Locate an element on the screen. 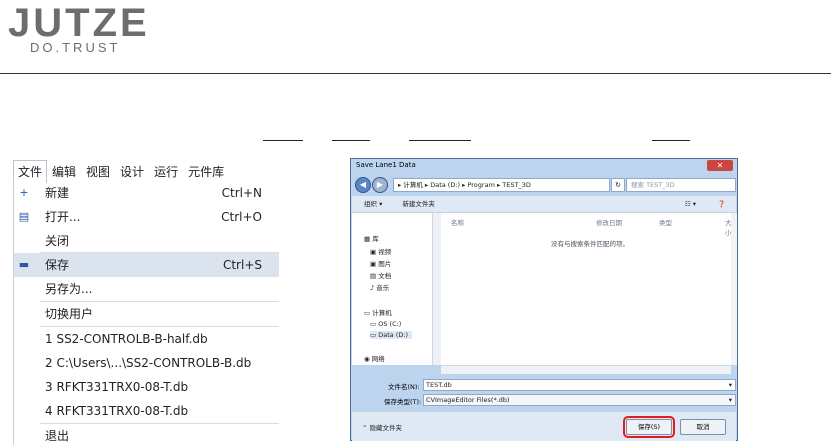 The height and width of the screenshot is (448, 831). save-icon: ▬ is located at coordinates (24, 264).